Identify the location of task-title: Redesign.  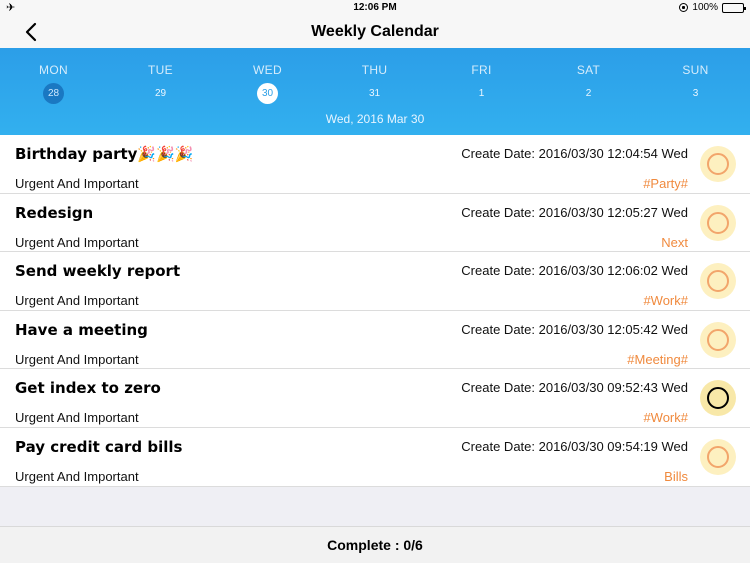
(54, 212).